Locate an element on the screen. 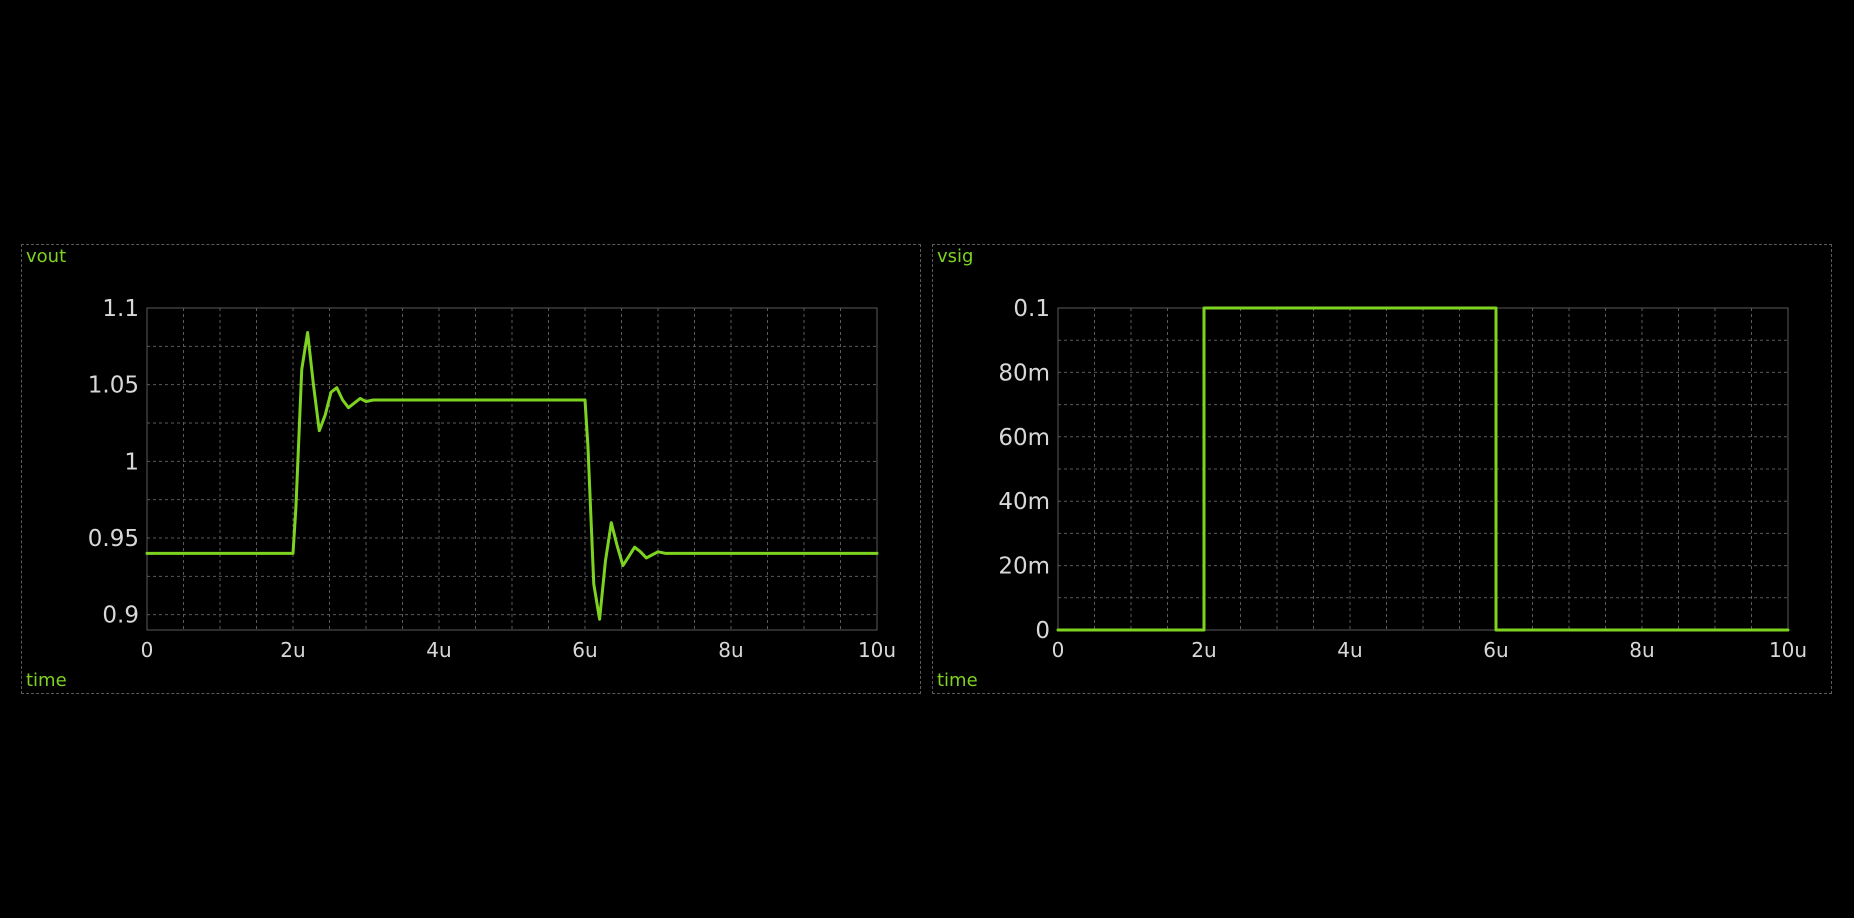  y-tick-label: 0.95 is located at coordinates (113, 539).